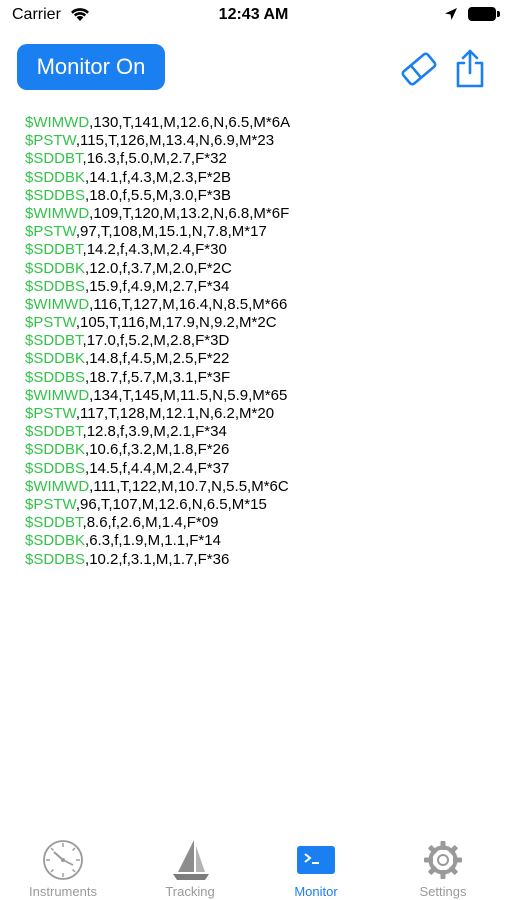 This screenshot has width=507, height=900. Describe the element at coordinates (253, 865) in the screenshot. I see `tab-bar: Instruments Tracking Monitor Settings` at that location.